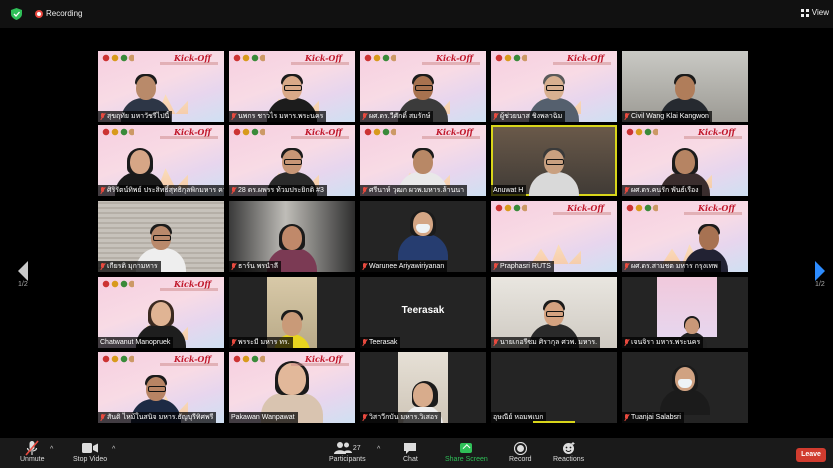 Image resolution: width=833 pixels, height=468 pixels. Describe the element at coordinates (554, 86) in the screenshot. I see `participant-tile: Kick-Off ผู้ช่วยนาส ชิงพลาฉิม` at that location.